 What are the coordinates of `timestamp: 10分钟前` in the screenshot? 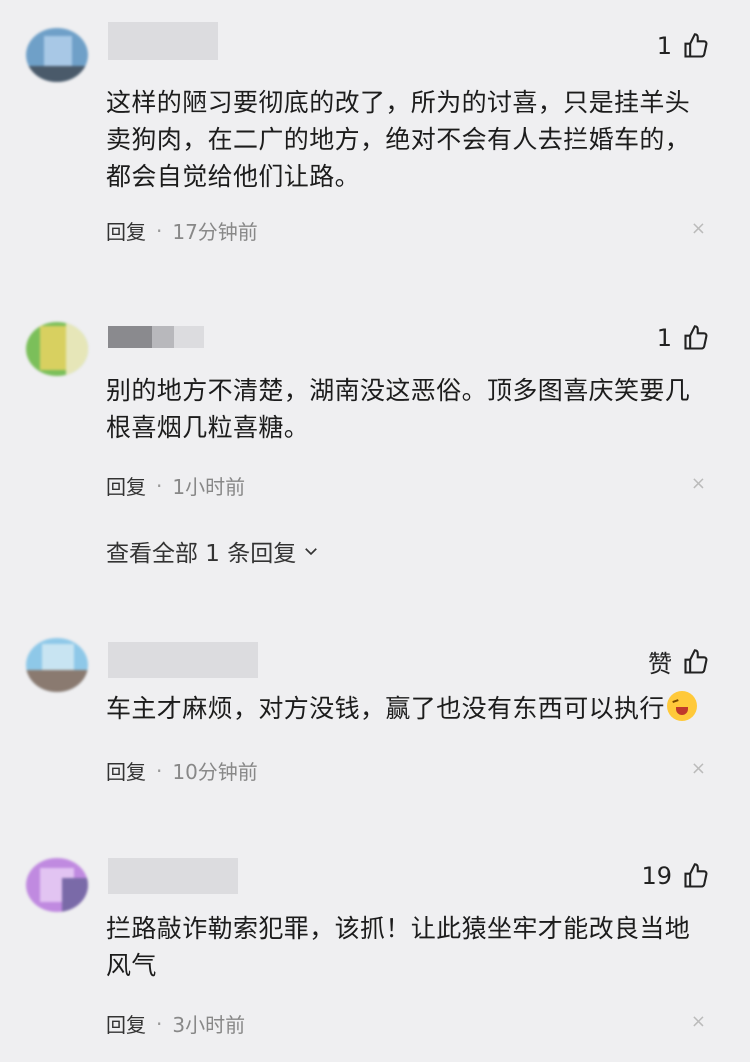 It's located at (215, 772).